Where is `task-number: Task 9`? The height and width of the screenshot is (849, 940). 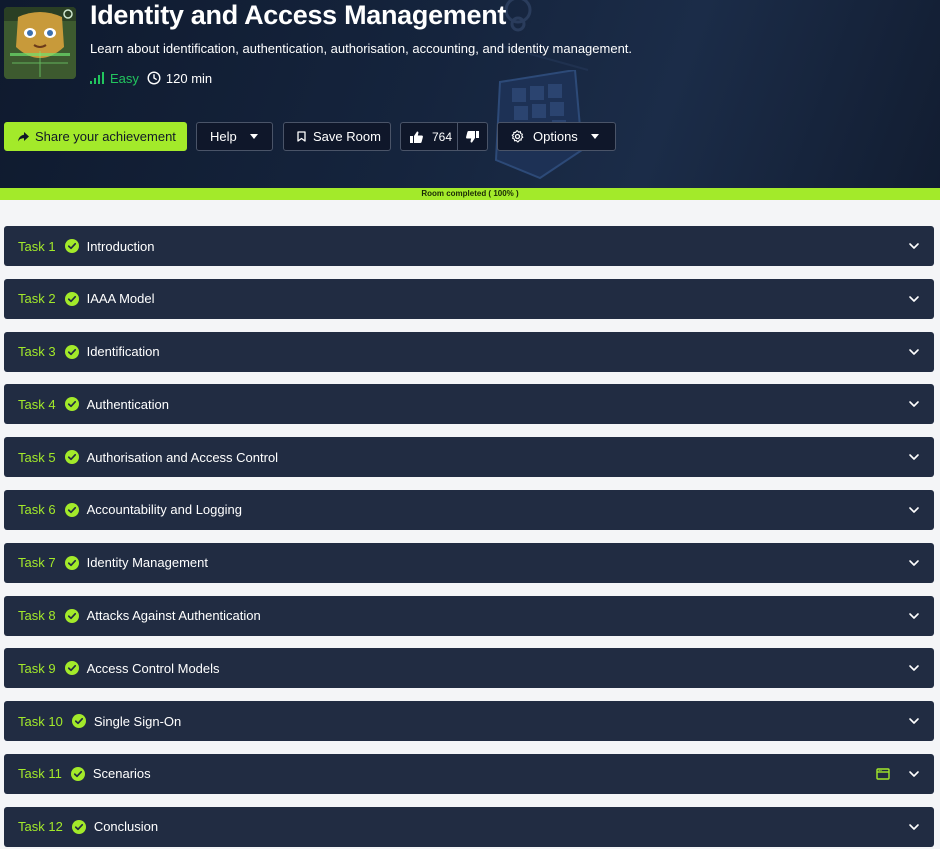 task-number: Task 9 is located at coordinates (37, 668).